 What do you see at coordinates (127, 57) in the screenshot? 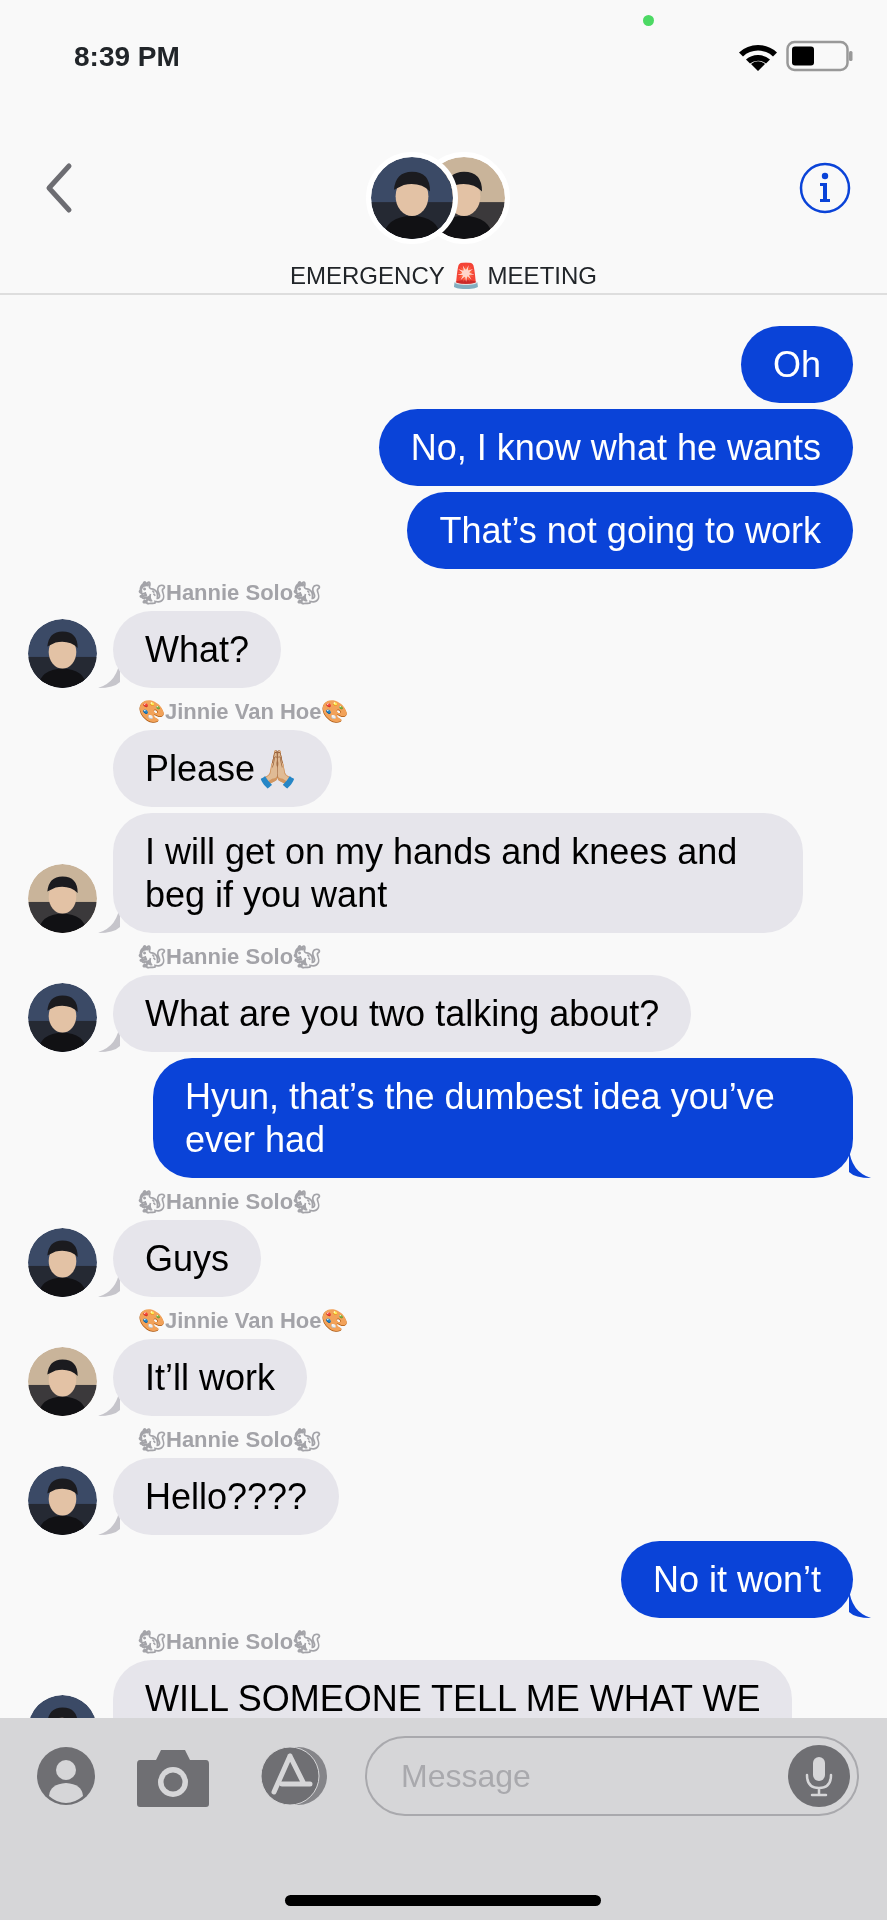
I see `status-time: 8:39 PM` at bounding box center [127, 57].